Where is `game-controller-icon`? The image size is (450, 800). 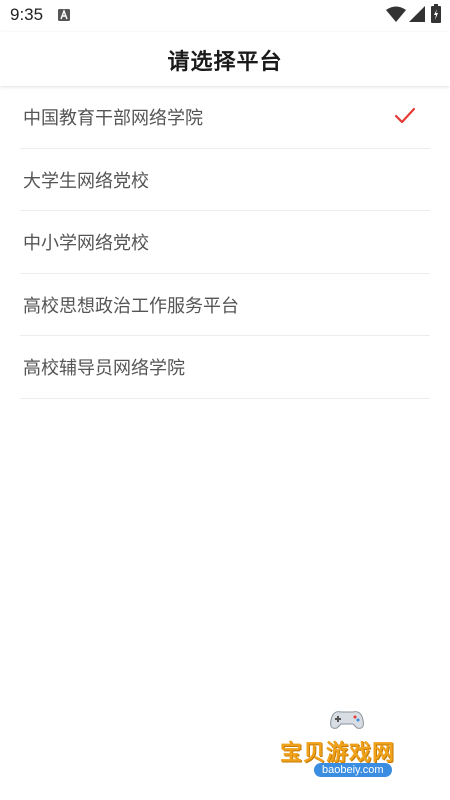
game-controller-icon is located at coordinates (347, 720).